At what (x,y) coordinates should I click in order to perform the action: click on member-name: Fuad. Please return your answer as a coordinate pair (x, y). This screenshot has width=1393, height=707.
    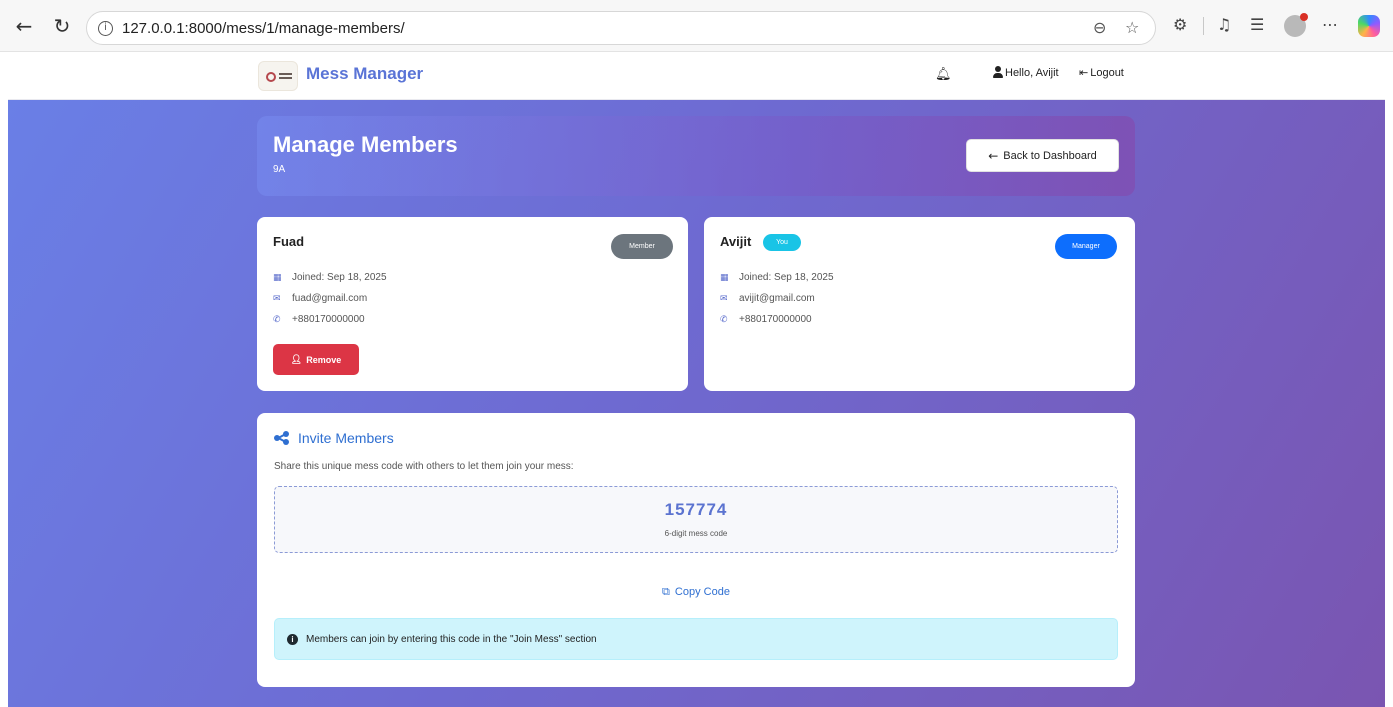
    Looking at the image, I should click on (289, 241).